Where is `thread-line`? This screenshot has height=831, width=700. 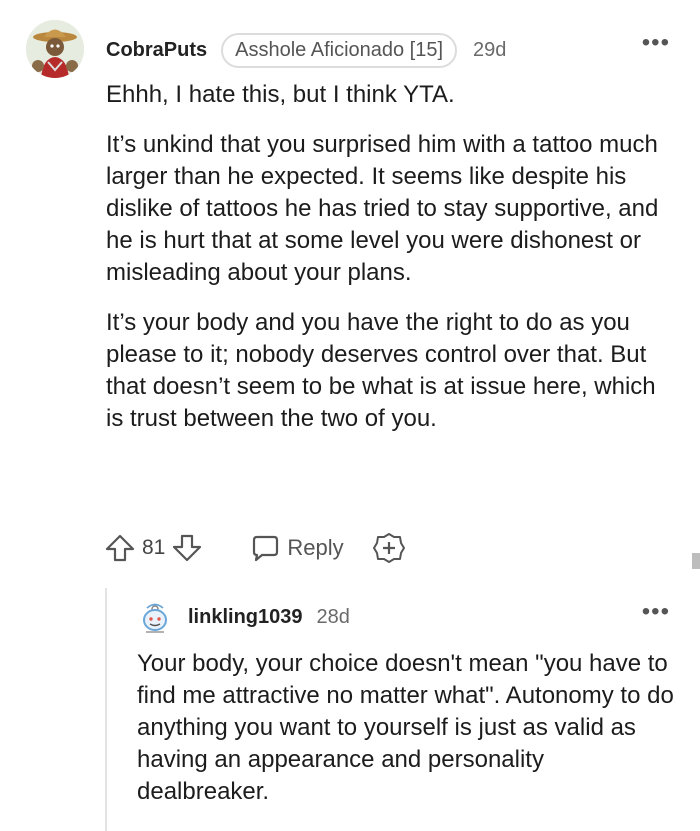 thread-line is located at coordinates (106, 709).